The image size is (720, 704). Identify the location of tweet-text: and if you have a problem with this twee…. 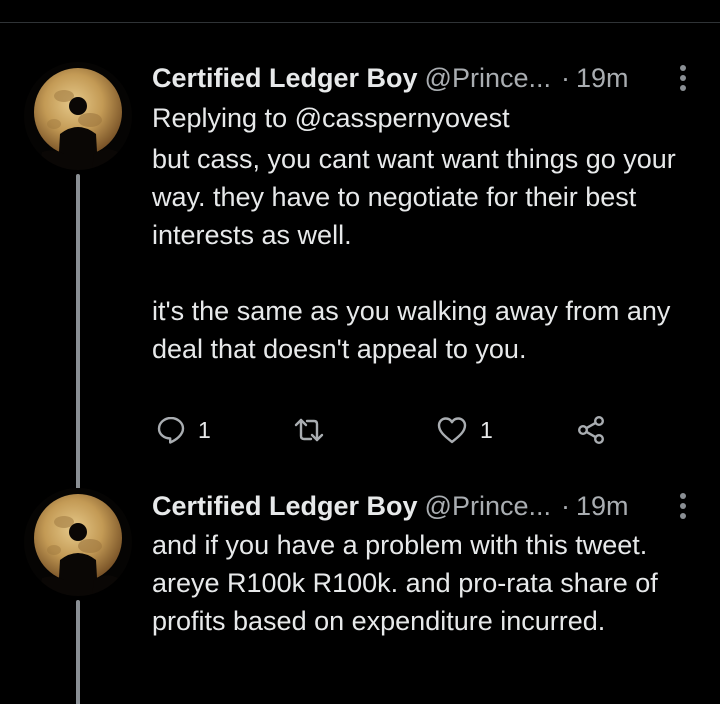
(424, 583).